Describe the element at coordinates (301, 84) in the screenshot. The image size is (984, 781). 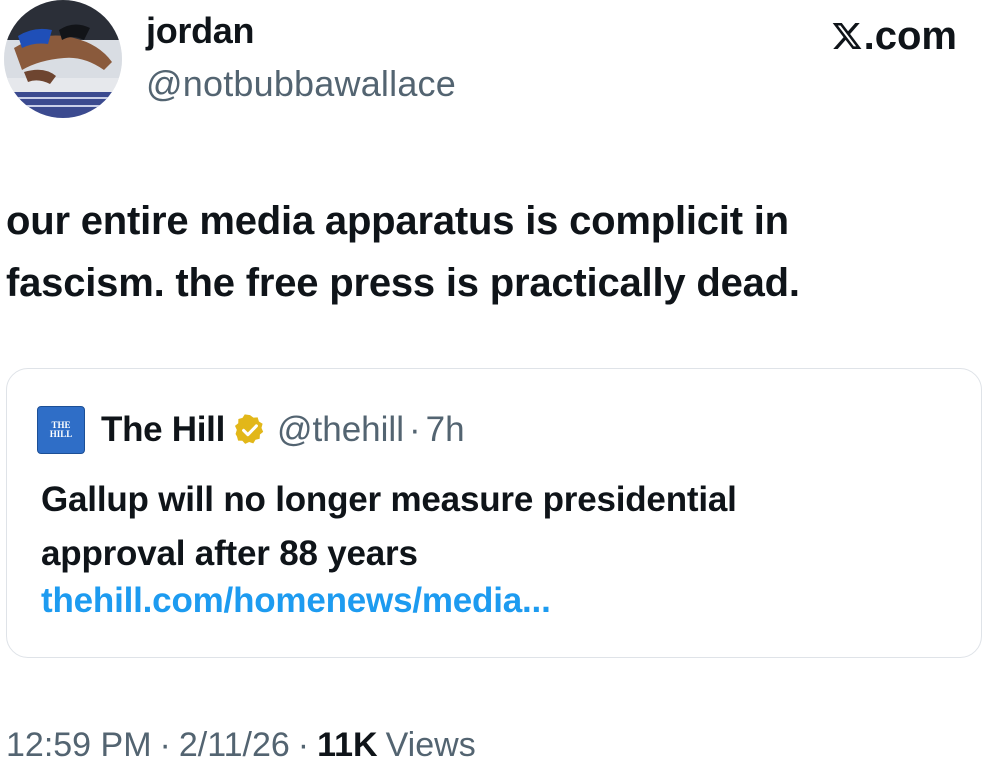
I see `author-handle: @notbubbawallace` at that location.